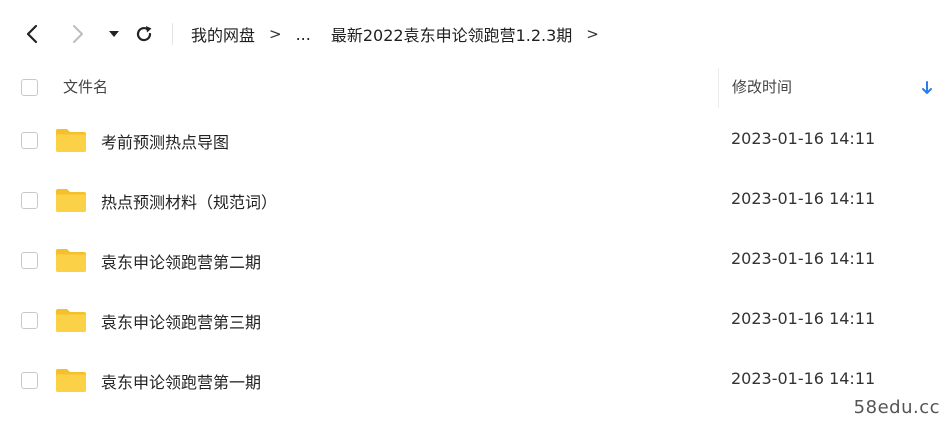  I want to click on breadcrumb-current: 最新2022袁东申论领跑营1.2.3期, so click(451, 34).